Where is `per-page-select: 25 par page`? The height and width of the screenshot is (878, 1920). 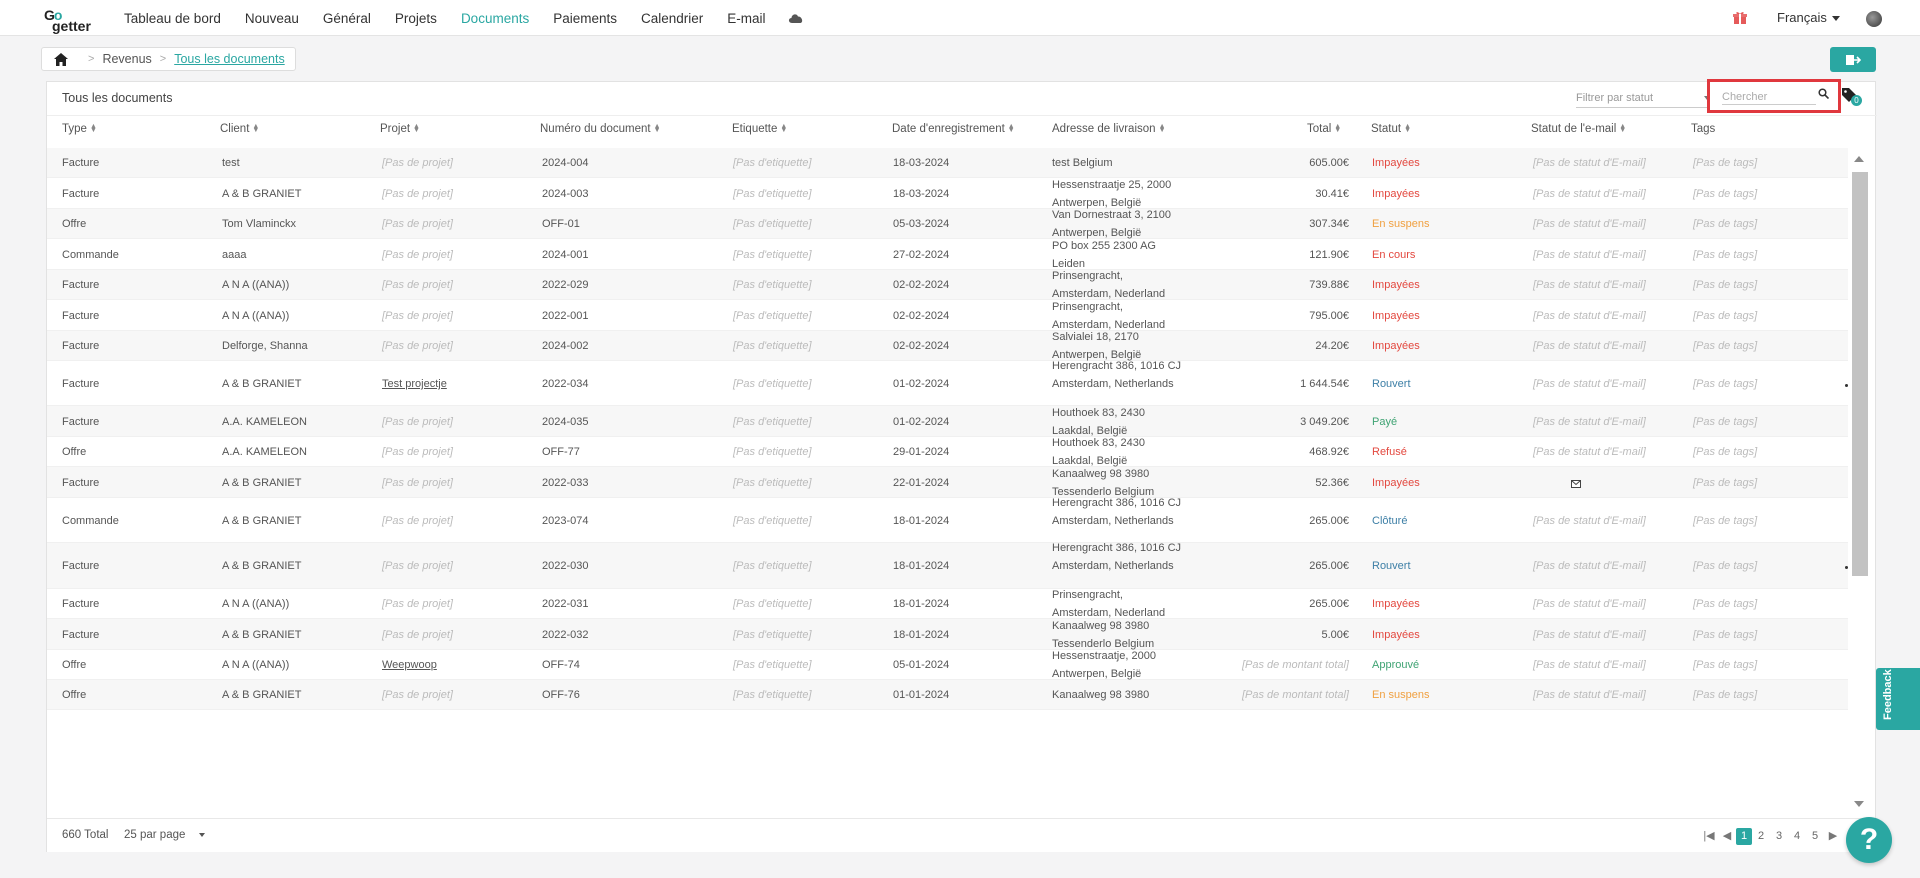 per-page-select: 25 par page is located at coordinates (165, 835).